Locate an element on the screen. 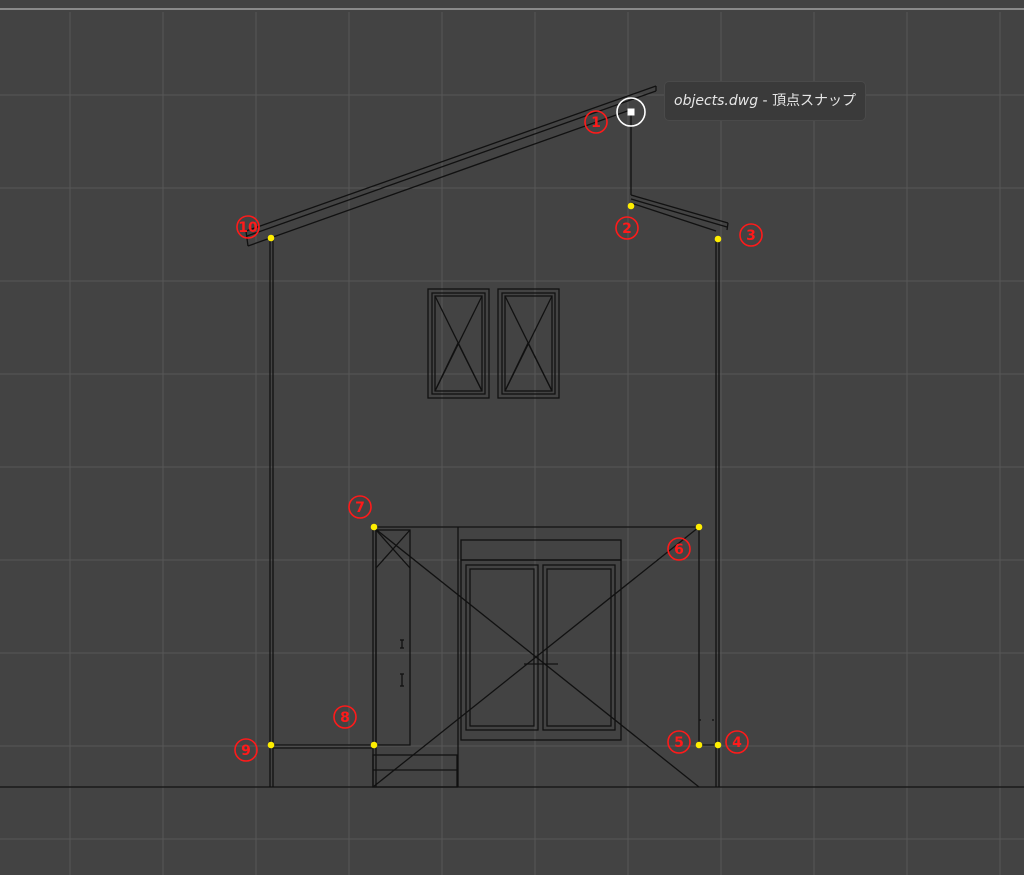  marker-label: 7 is located at coordinates (360, 508).